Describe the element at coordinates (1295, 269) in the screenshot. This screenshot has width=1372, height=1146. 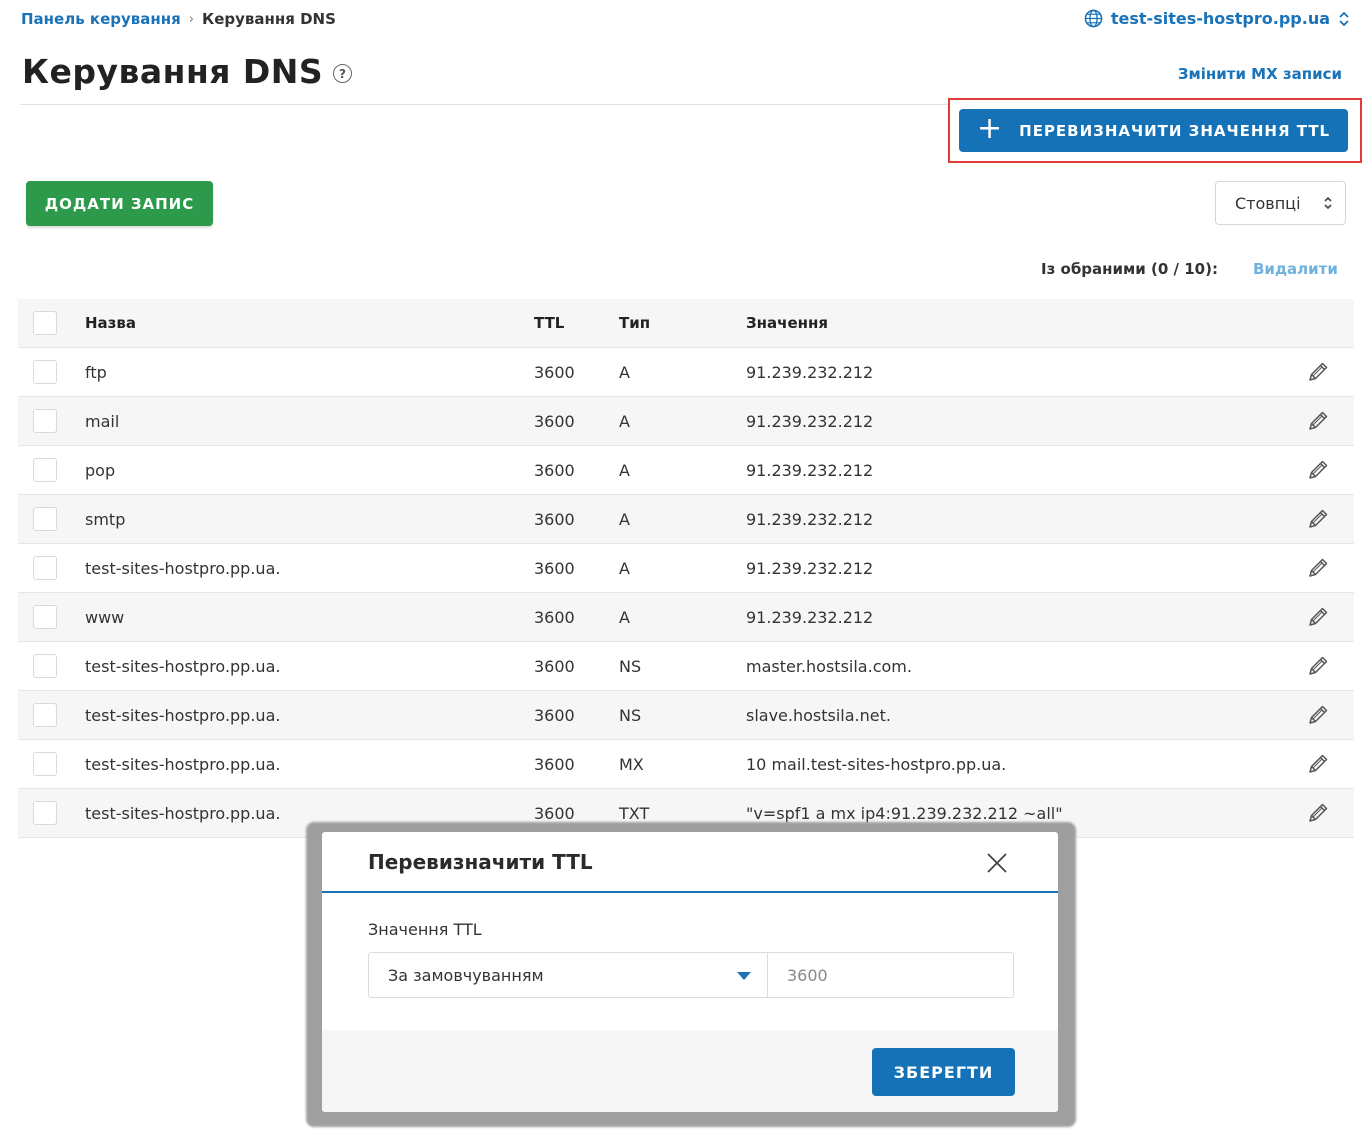
I see `delete-selected-link: Видалити` at that location.